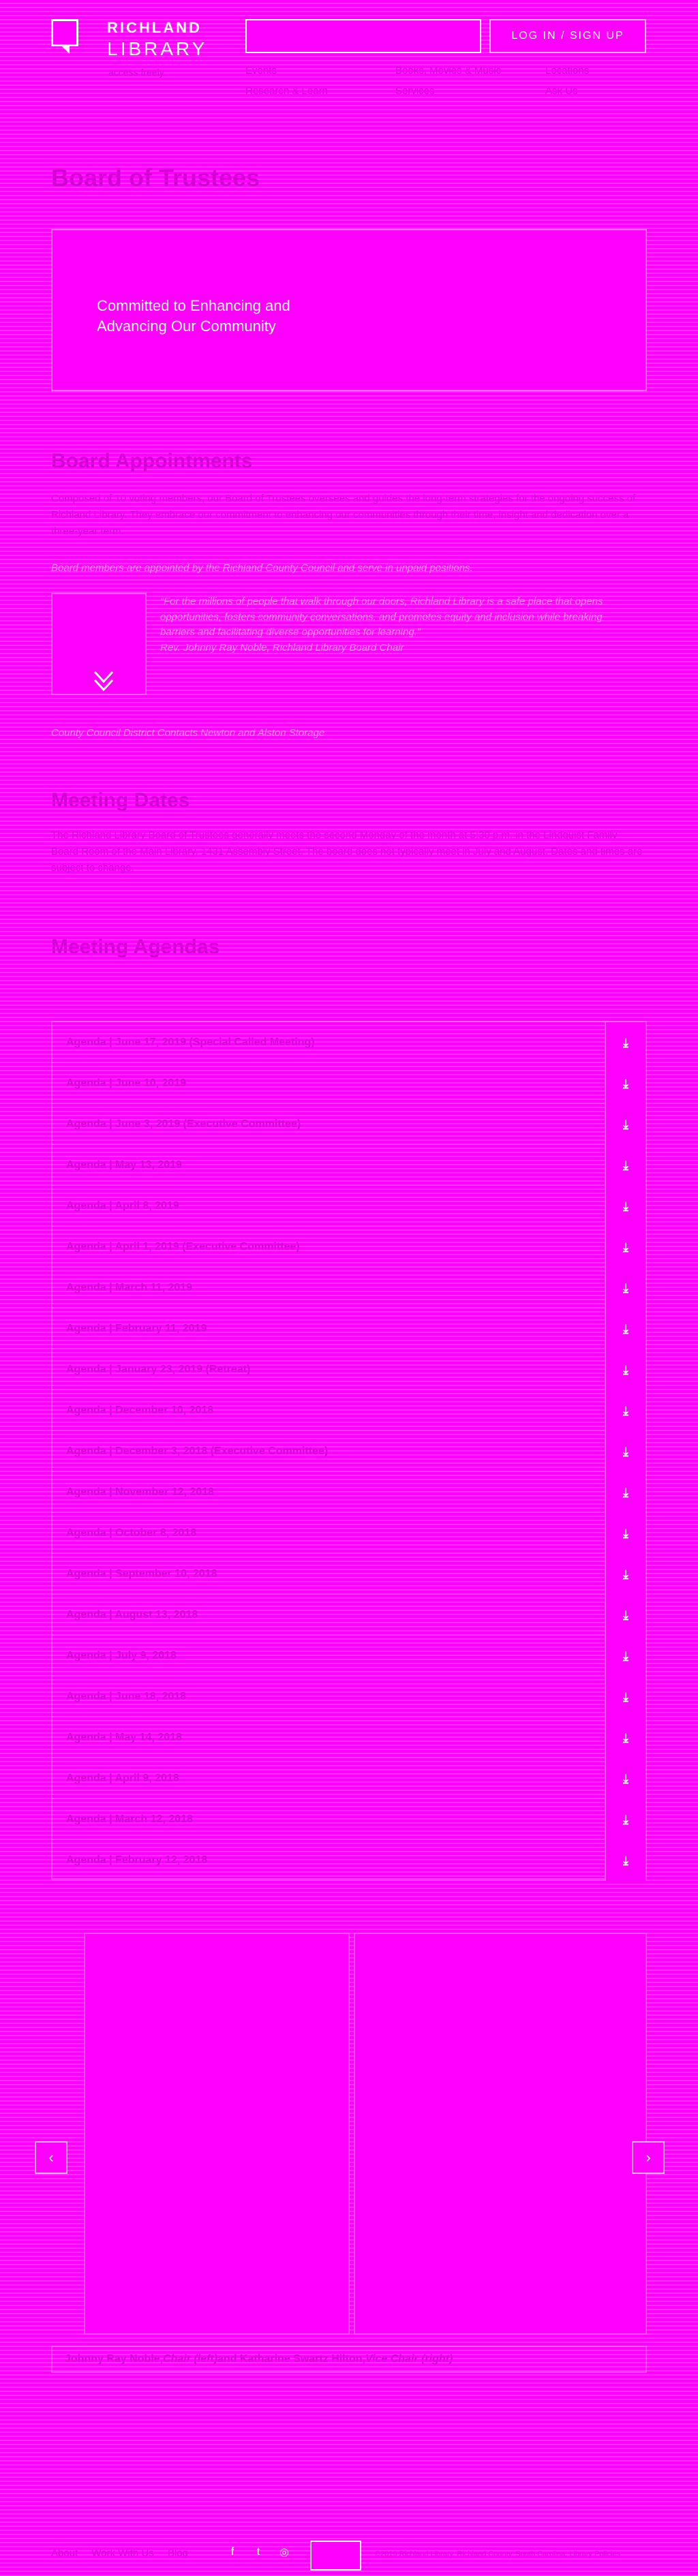 The width and height of the screenshot is (698, 2576). I want to click on agenda-row: Agenda | April 9, 2018 ⤓, so click(349, 1779).